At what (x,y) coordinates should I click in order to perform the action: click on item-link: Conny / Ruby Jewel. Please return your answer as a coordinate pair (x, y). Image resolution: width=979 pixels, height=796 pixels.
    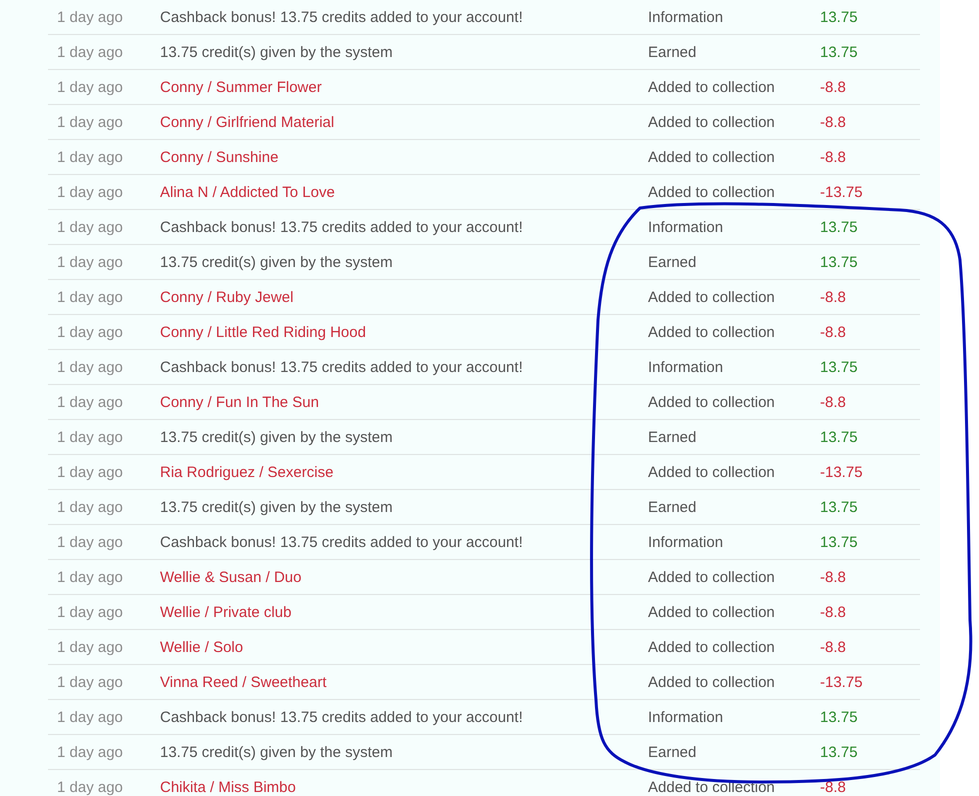
    Looking at the image, I should click on (227, 297).